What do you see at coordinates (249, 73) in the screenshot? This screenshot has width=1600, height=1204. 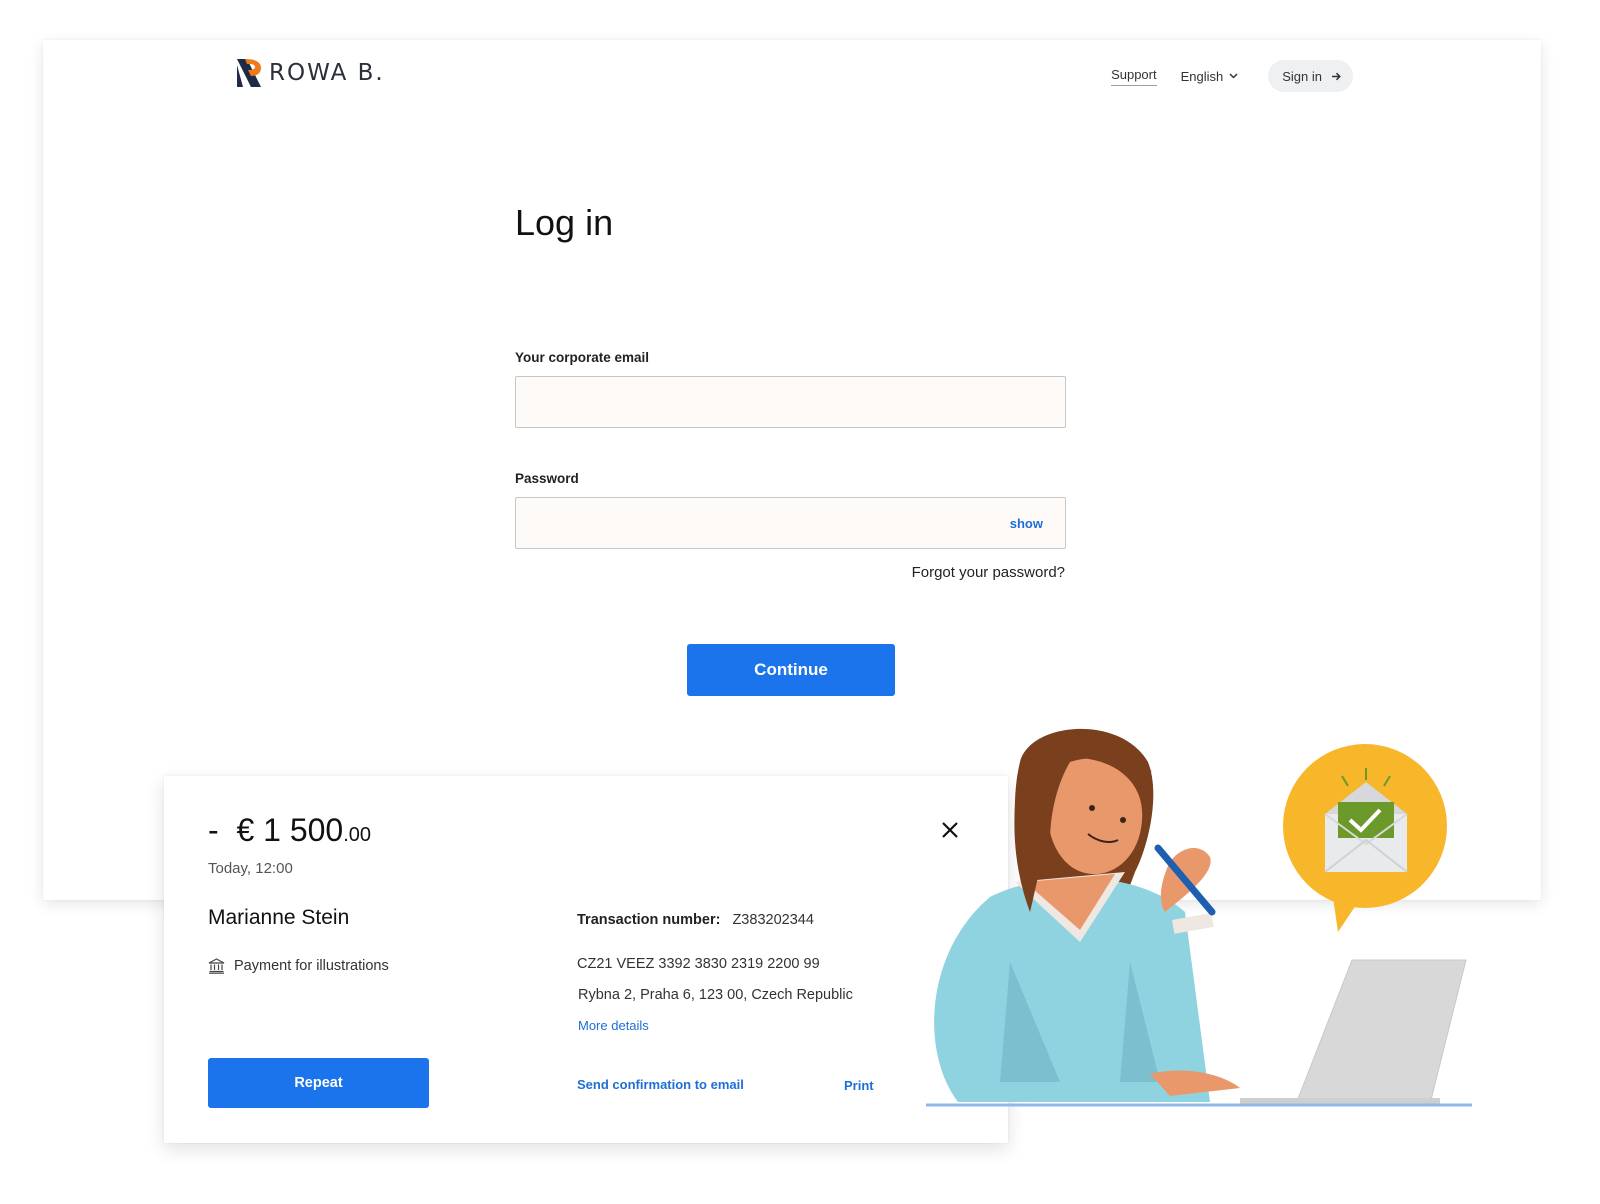 I see `logo-mark-icon` at bounding box center [249, 73].